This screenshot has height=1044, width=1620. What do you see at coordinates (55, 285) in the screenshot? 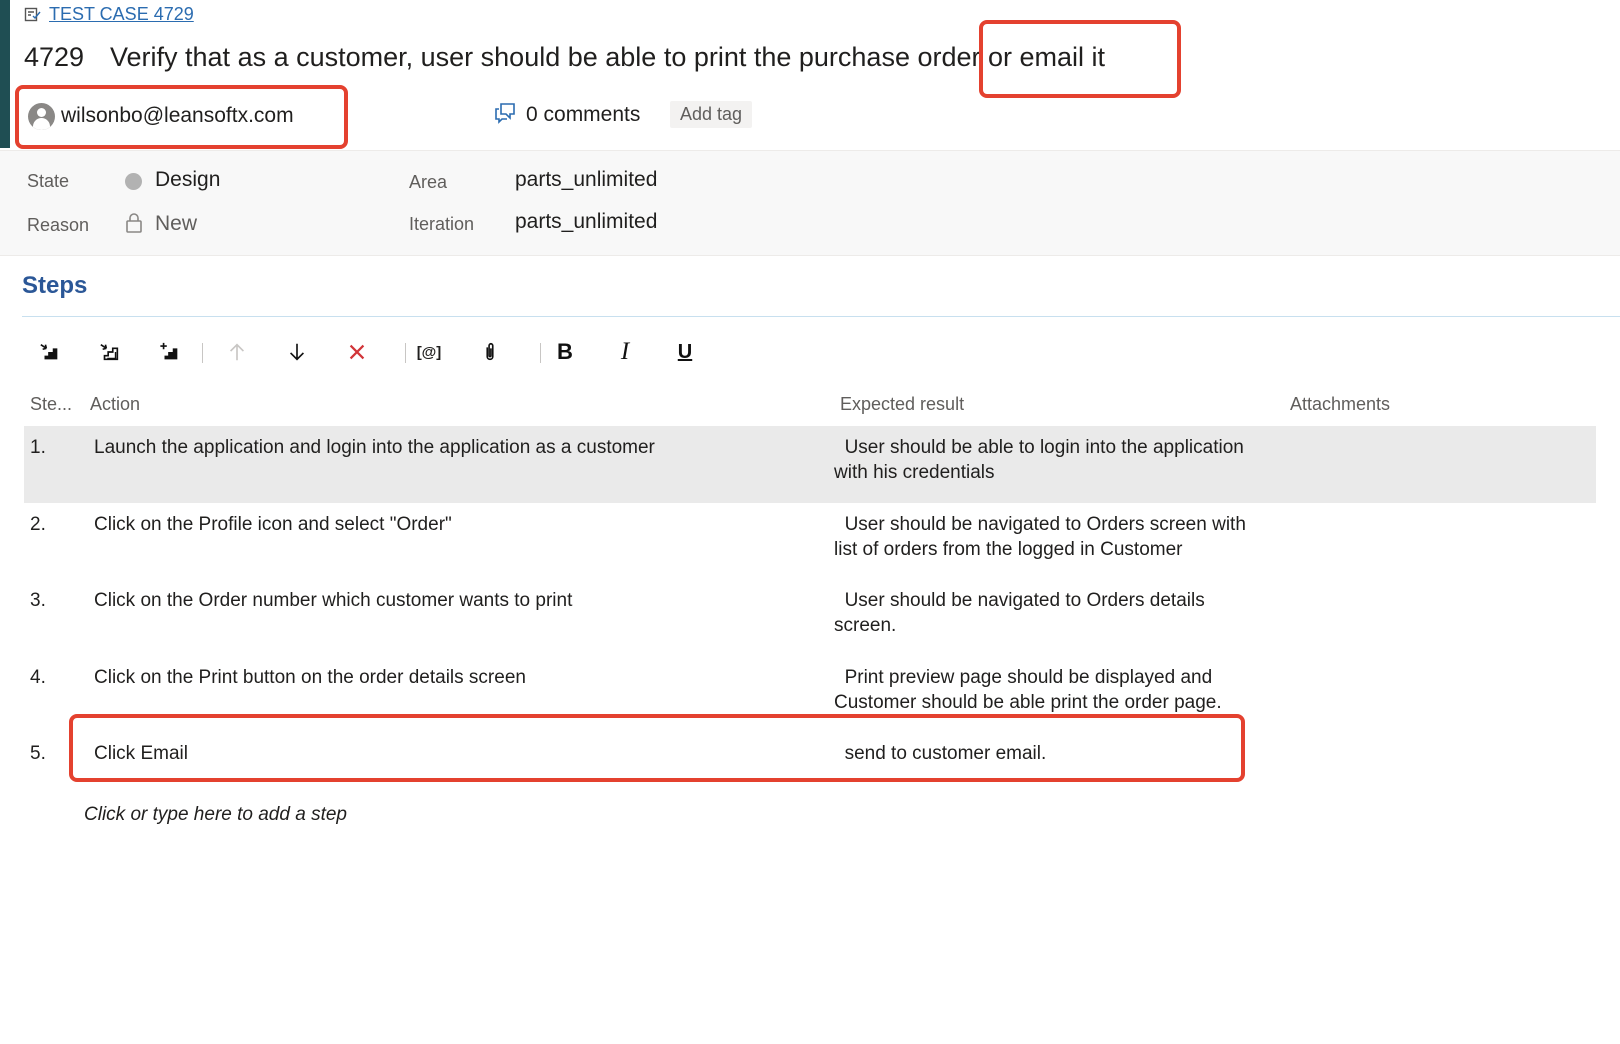
I see `steps-section-title: Steps` at bounding box center [55, 285].